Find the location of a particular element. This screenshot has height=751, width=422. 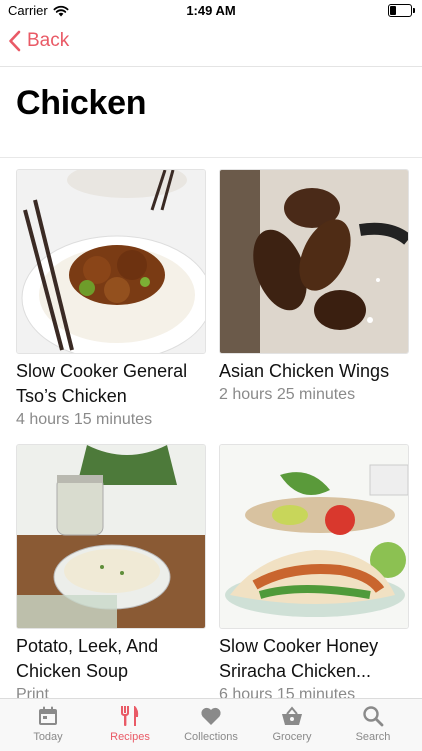

tab-today: Today is located at coordinates (48, 723).